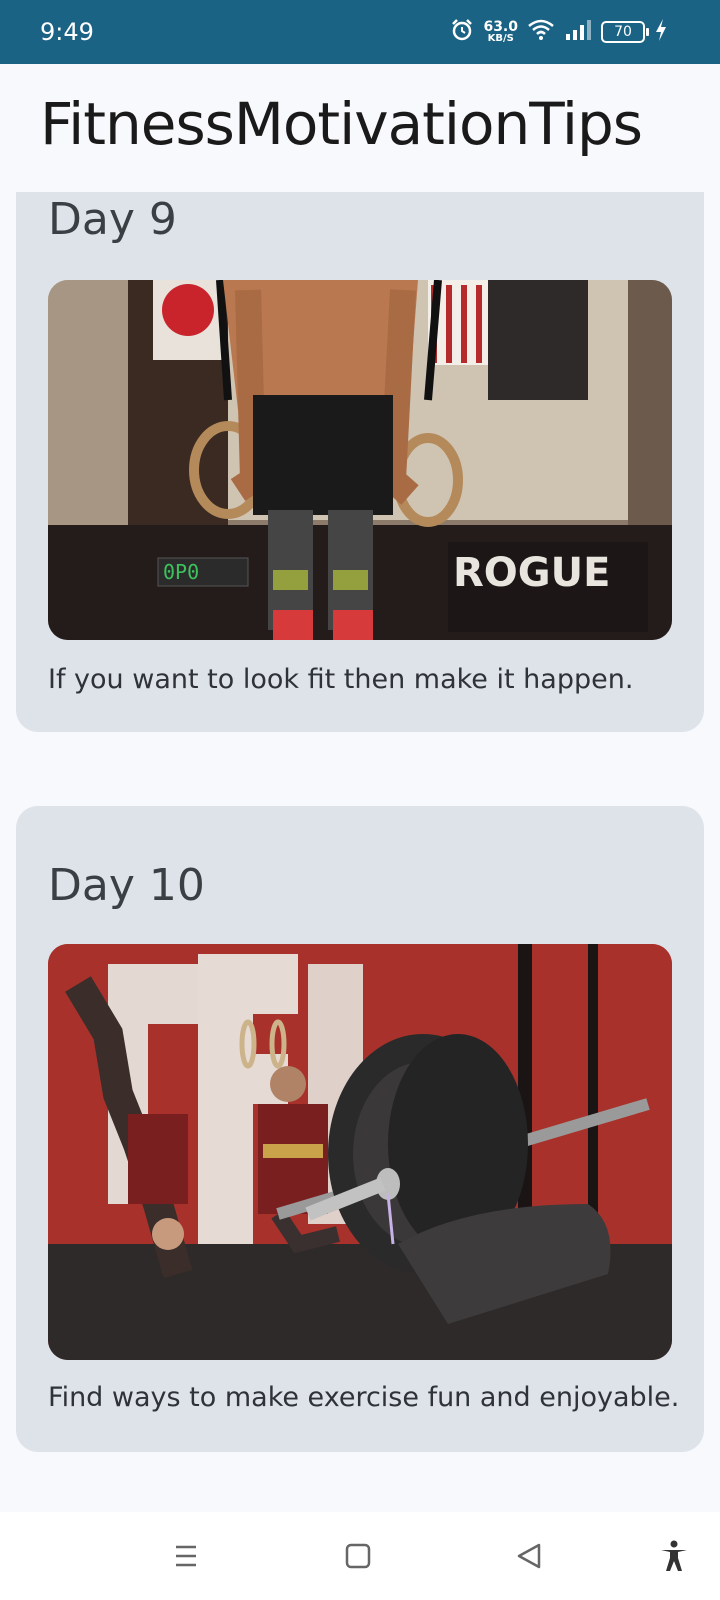 The width and height of the screenshot is (720, 1600). What do you see at coordinates (559, 32) in the screenshot?
I see `status-icons: 63.0 KB/S 70` at bounding box center [559, 32].